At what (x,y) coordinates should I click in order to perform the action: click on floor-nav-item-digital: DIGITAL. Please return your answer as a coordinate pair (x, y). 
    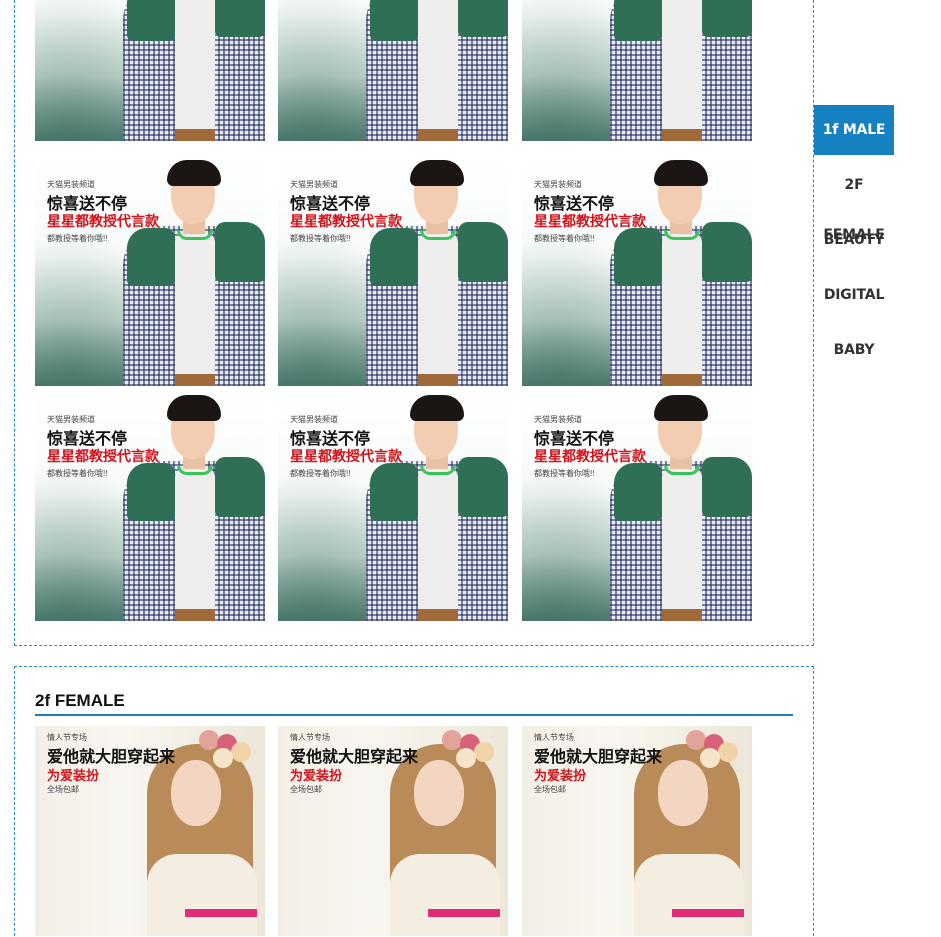
    Looking at the image, I should click on (854, 295).